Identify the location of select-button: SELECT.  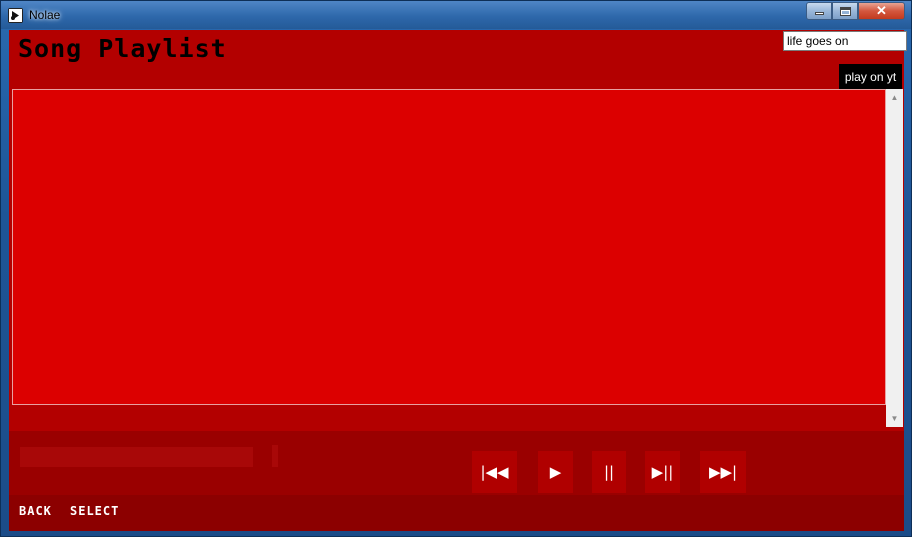
(94, 511).